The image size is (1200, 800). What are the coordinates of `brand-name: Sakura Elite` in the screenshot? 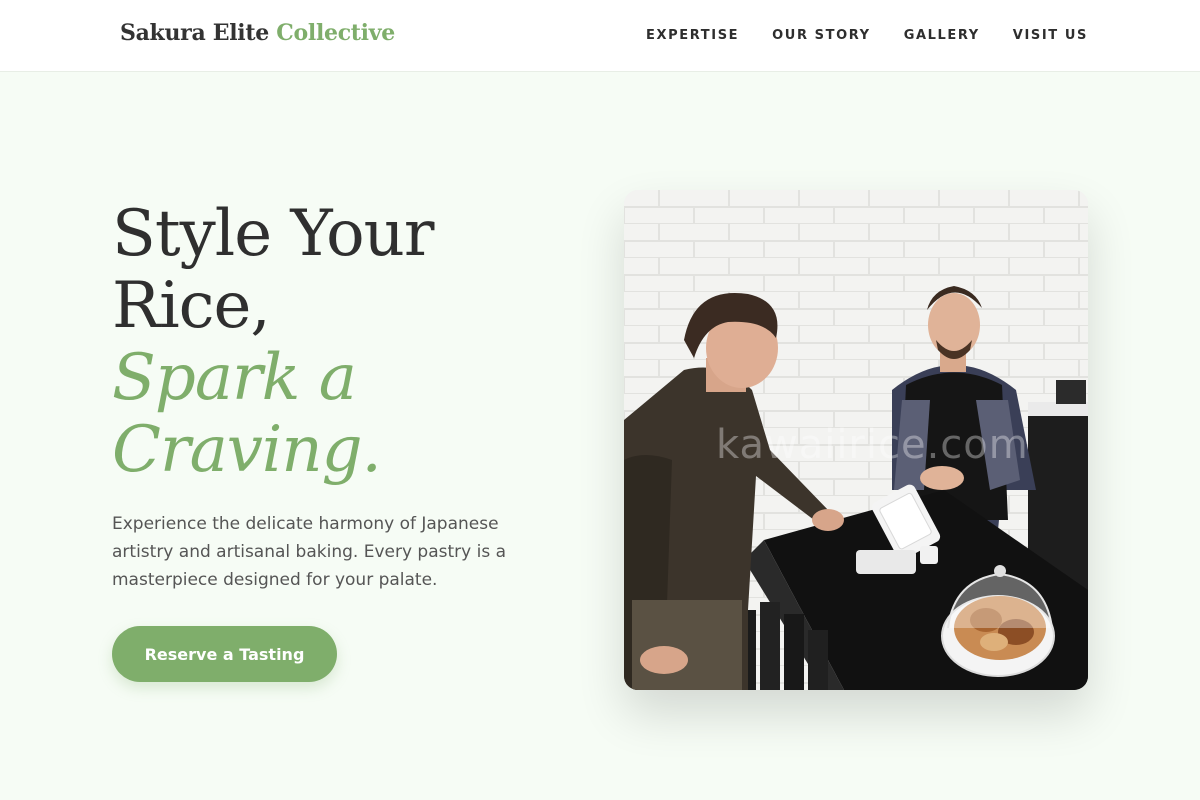 It's located at (194, 33).